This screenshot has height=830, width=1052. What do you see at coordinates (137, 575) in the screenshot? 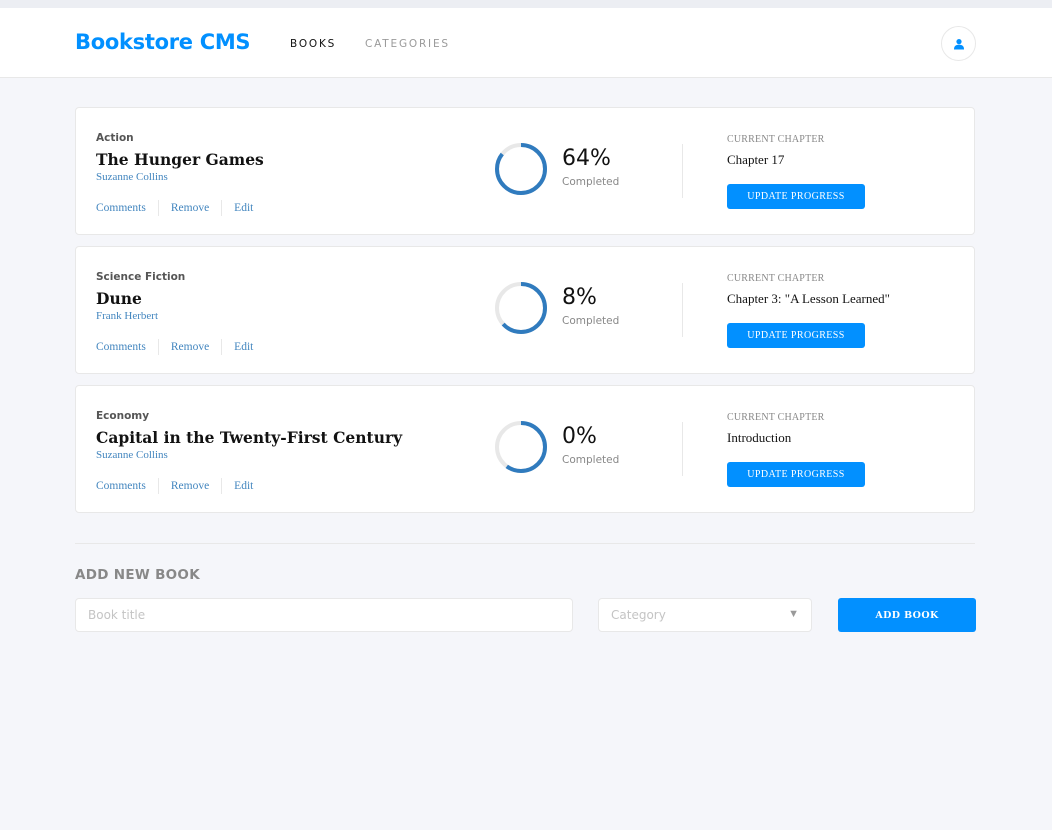
I see `add-book-heading: ADD NEW BOOK` at bounding box center [137, 575].